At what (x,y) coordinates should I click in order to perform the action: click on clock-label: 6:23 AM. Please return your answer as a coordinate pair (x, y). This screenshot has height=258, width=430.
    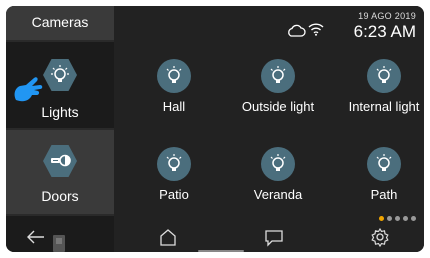
    Looking at the image, I should click on (384, 31).